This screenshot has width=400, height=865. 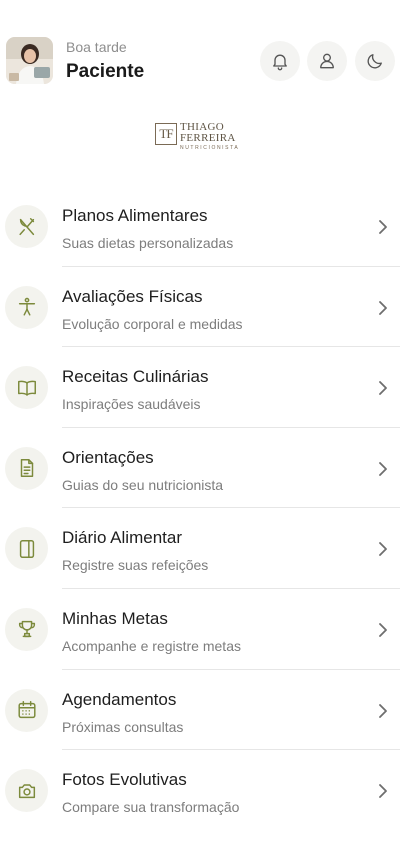 I want to click on utensils-icon, so click(x=26, y=226).